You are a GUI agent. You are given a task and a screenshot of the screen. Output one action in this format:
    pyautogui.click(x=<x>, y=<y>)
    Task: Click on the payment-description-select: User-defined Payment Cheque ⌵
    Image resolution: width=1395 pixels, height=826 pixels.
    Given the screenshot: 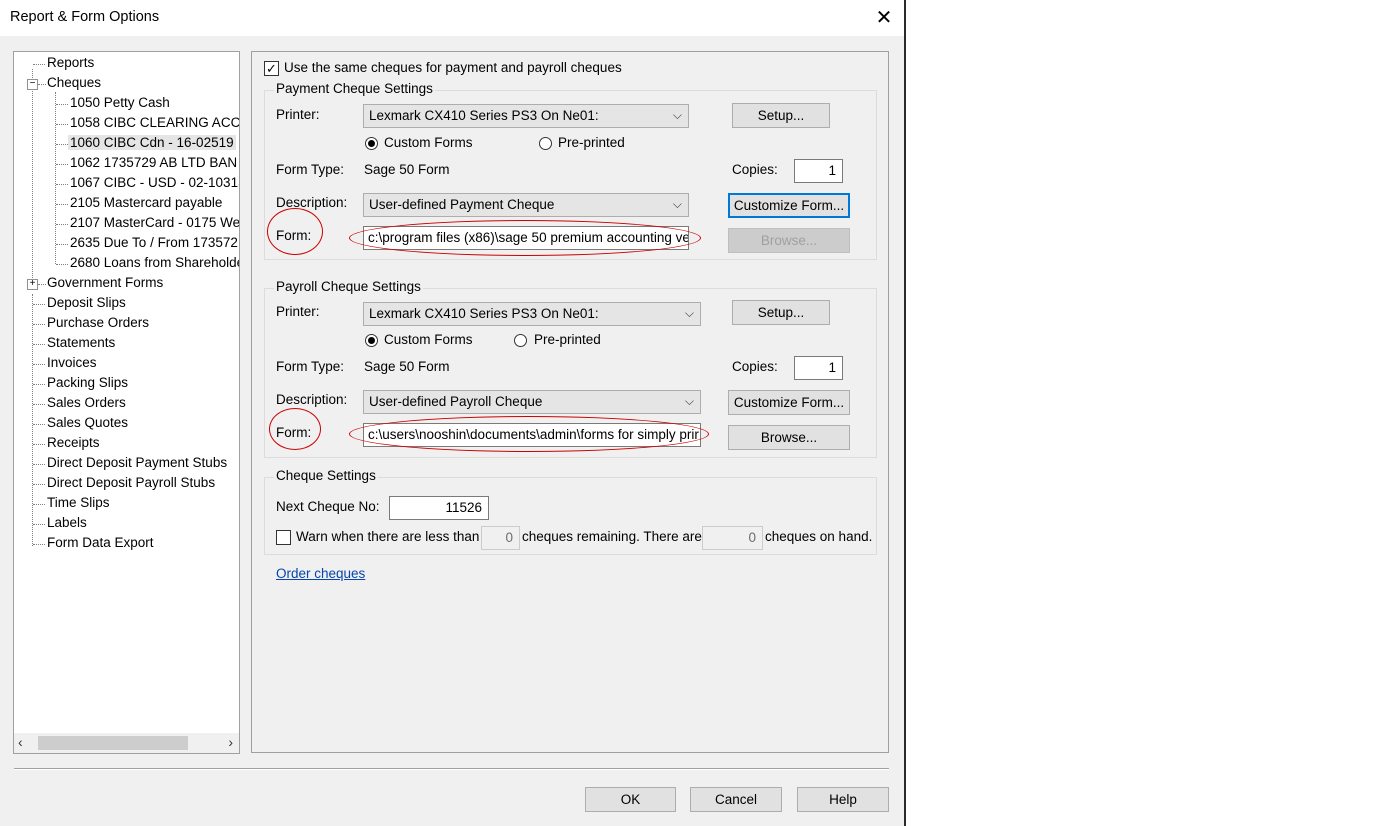 What is the action you would take?
    pyautogui.click(x=526, y=205)
    